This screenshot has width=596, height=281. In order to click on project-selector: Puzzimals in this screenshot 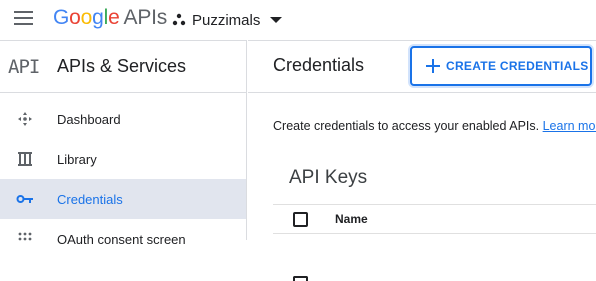, I will do `click(227, 20)`.